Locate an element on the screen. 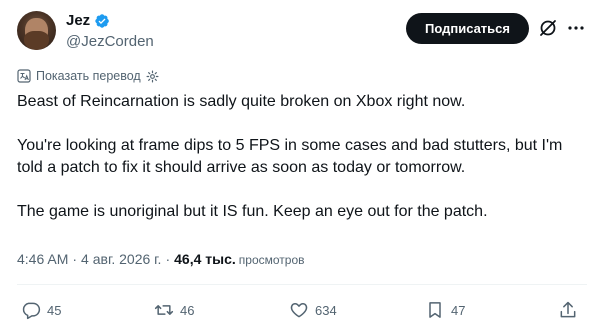  bookmark-icon is located at coordinates (435, 310).